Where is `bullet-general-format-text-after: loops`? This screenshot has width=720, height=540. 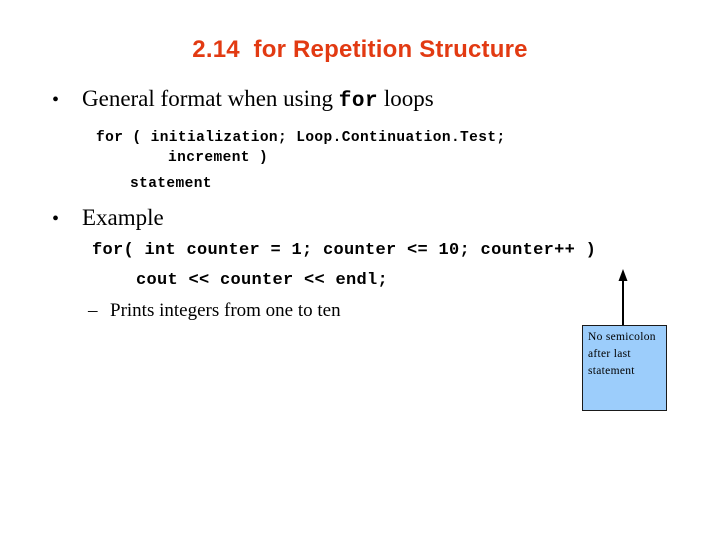
bullet-general-format-text-after: loops is located at coordinates (406, 98).